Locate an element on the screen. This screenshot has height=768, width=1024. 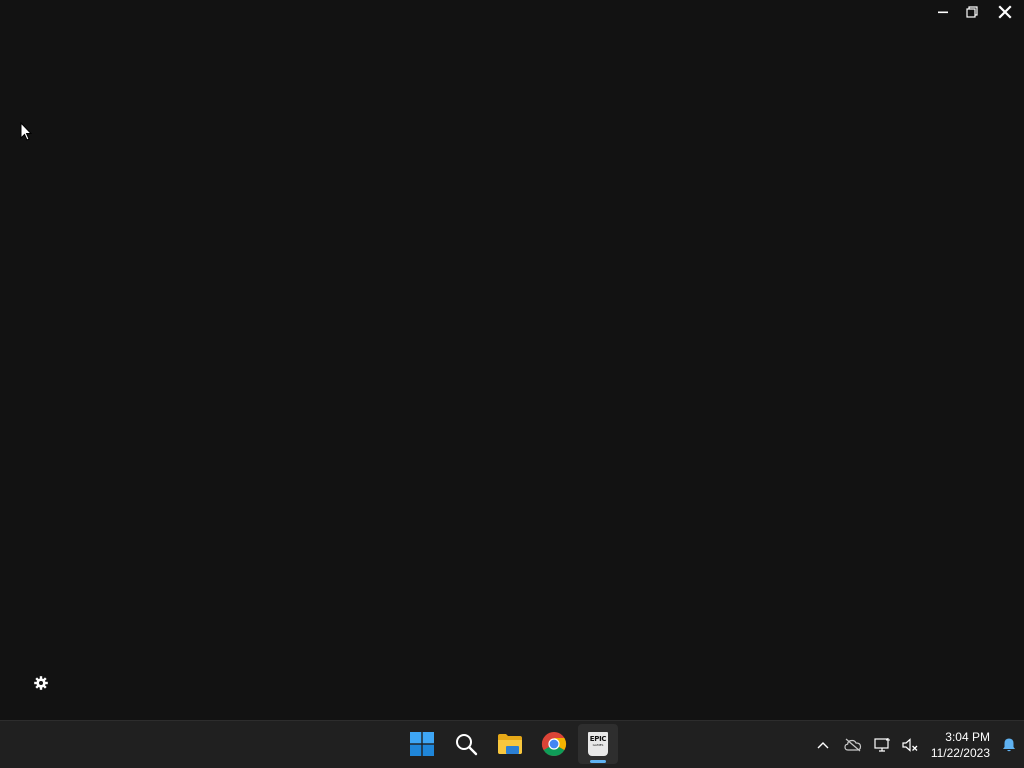
network-icon is located at coordinates (882, 744).